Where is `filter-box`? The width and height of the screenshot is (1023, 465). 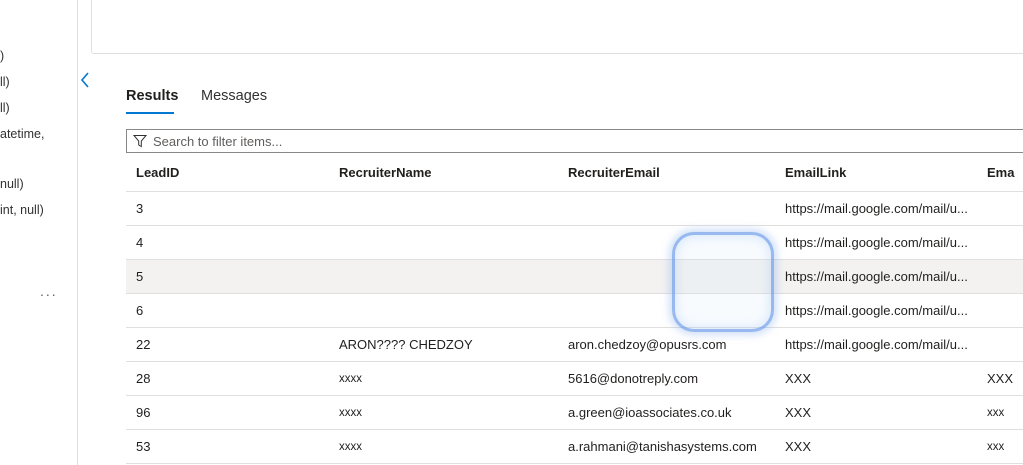
filter-box is located at coordinates (574, 141).